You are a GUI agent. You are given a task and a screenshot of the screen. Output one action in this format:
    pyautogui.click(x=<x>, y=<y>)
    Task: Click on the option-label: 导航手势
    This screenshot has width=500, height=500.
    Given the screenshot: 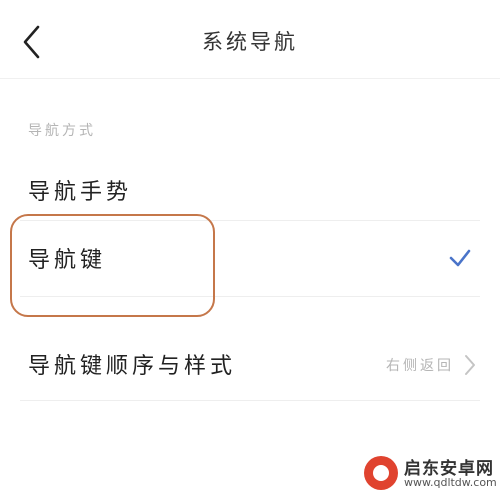 What is the action you would take?
    pyautogui.click(x=80, y=192)
    